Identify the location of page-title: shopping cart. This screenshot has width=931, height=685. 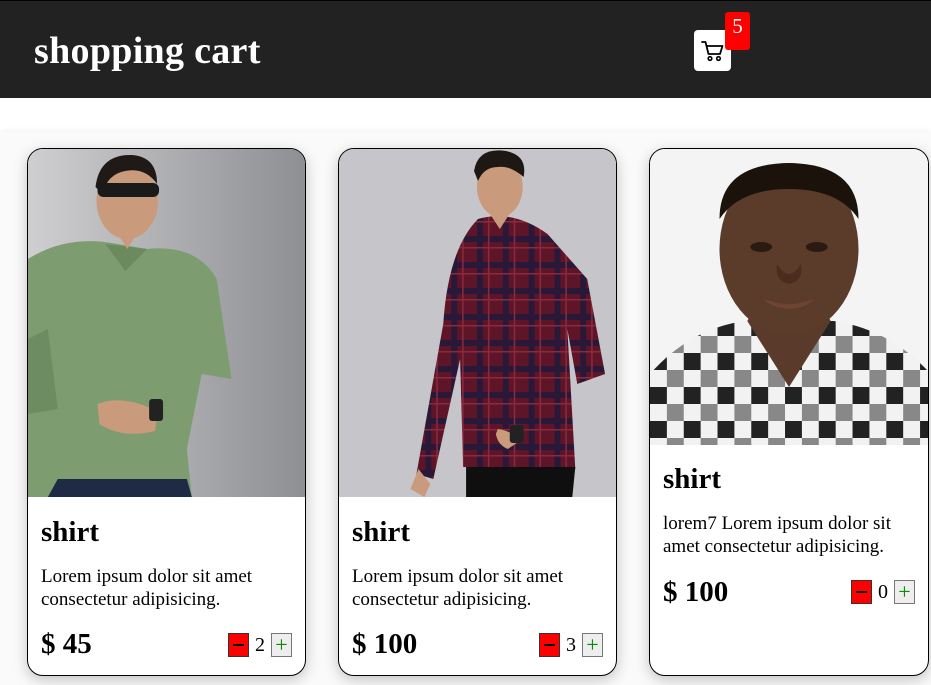
(147, 51).